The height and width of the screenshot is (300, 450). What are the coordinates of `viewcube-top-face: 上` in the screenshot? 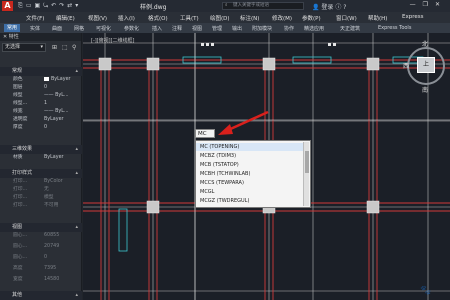 It's located at (426, 65).